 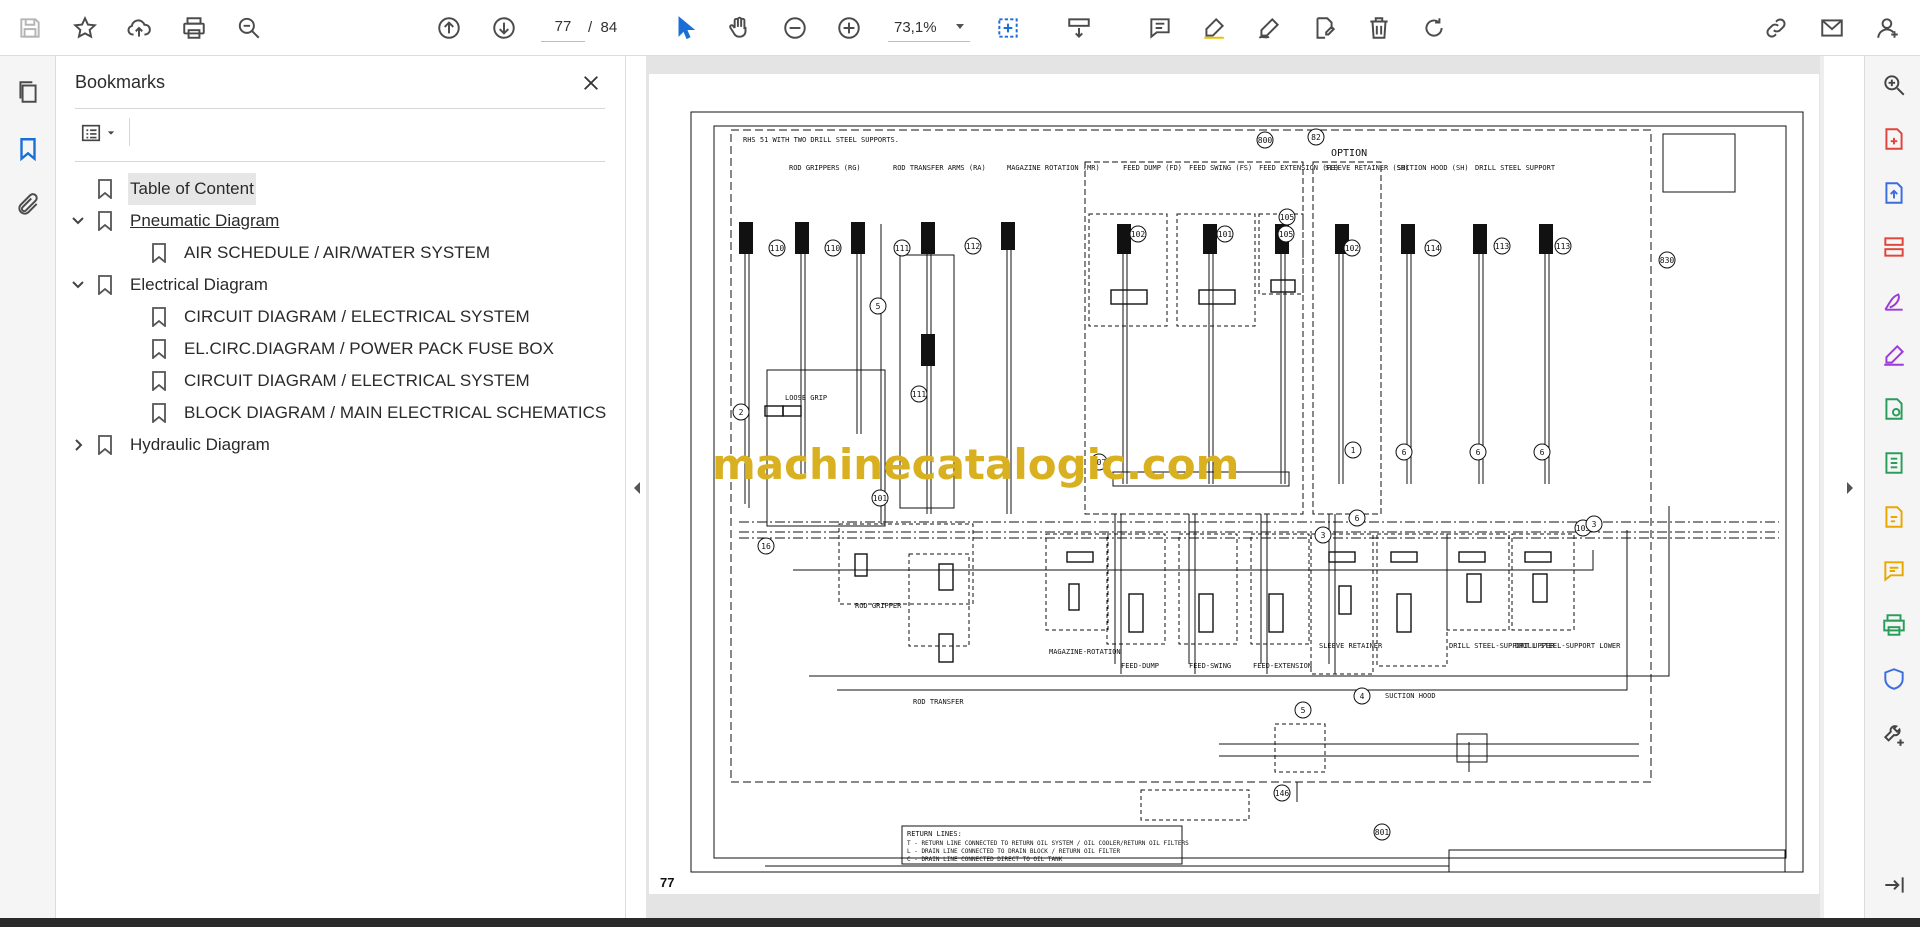 What do you see at coordinates (766, 546) in the screenshot?
I see `callout-number: 16` at bounding box center [766, 546].